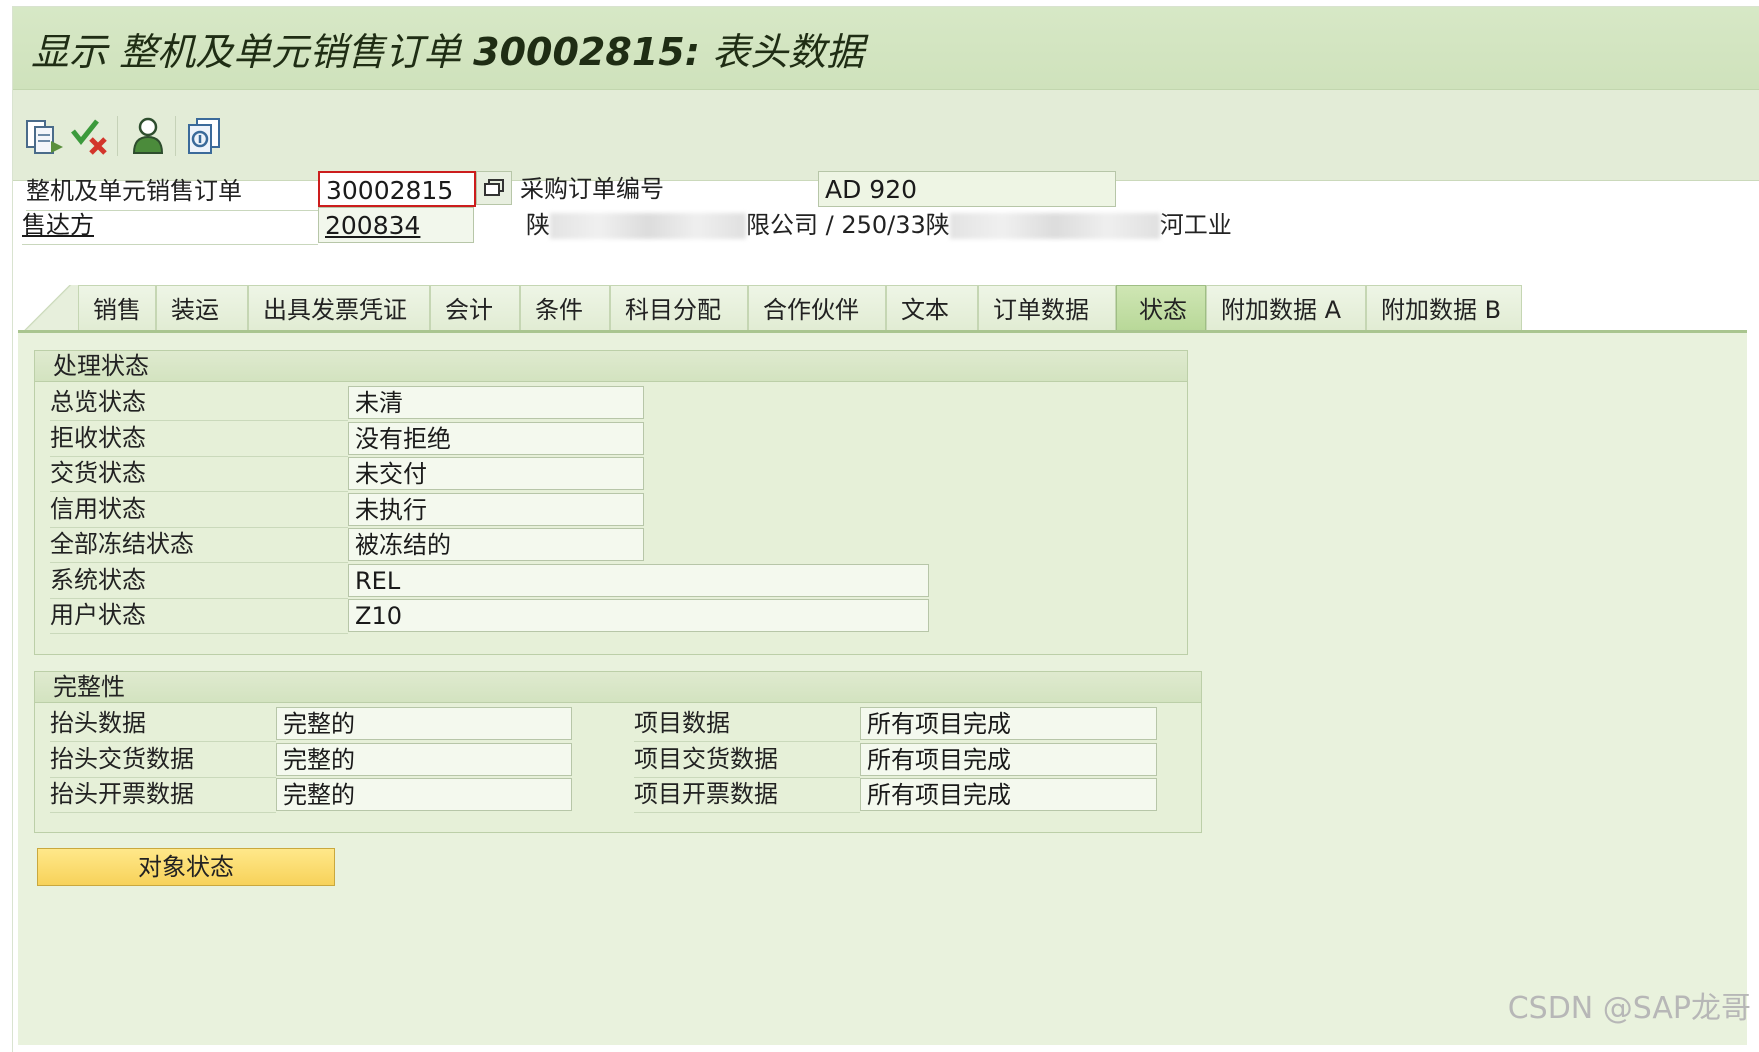 The height and width of the screenshot is (1052, 1759). I want to click on header-delivery-data-label: 抬头交货数据, so click(163, 760).